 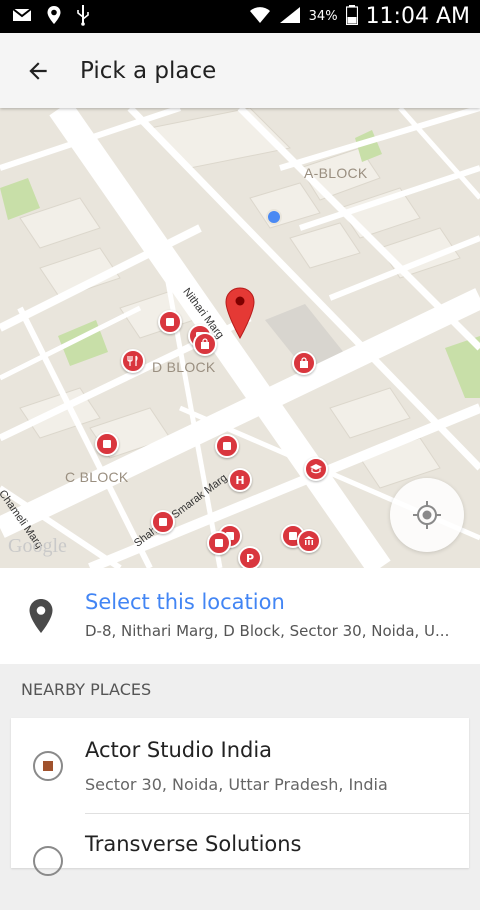 What do you see at coordinates (86, 689) in the screenshot?
I see `nearby-places-header: NEARBY PLACES` at bounding box center [86, 689].